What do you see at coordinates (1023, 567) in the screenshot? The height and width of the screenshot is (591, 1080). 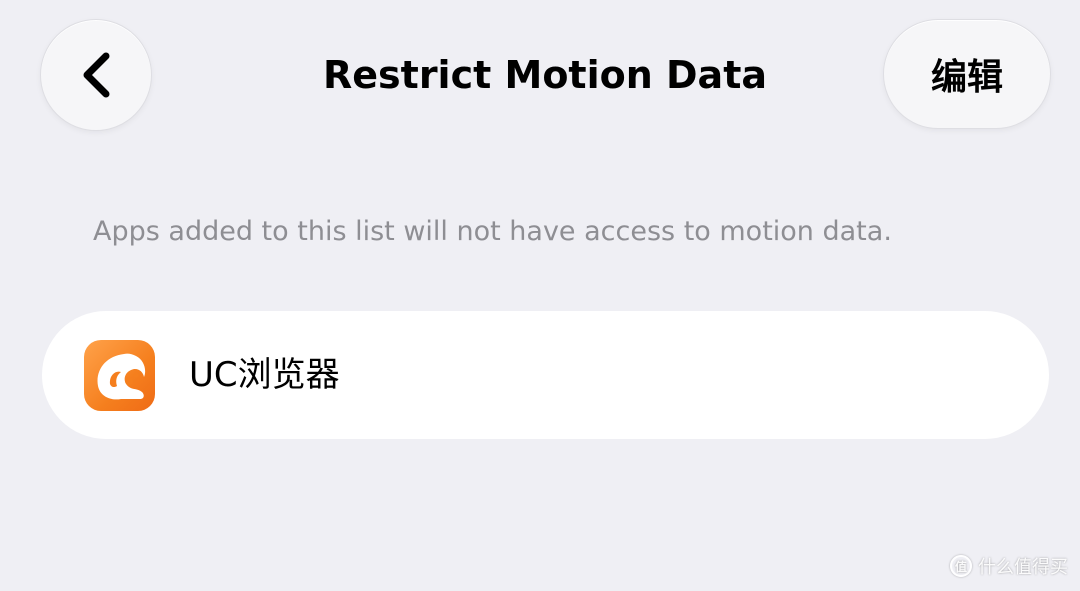 I see `watermark-text: 什么值得买` at bounding box center [1023, 567].